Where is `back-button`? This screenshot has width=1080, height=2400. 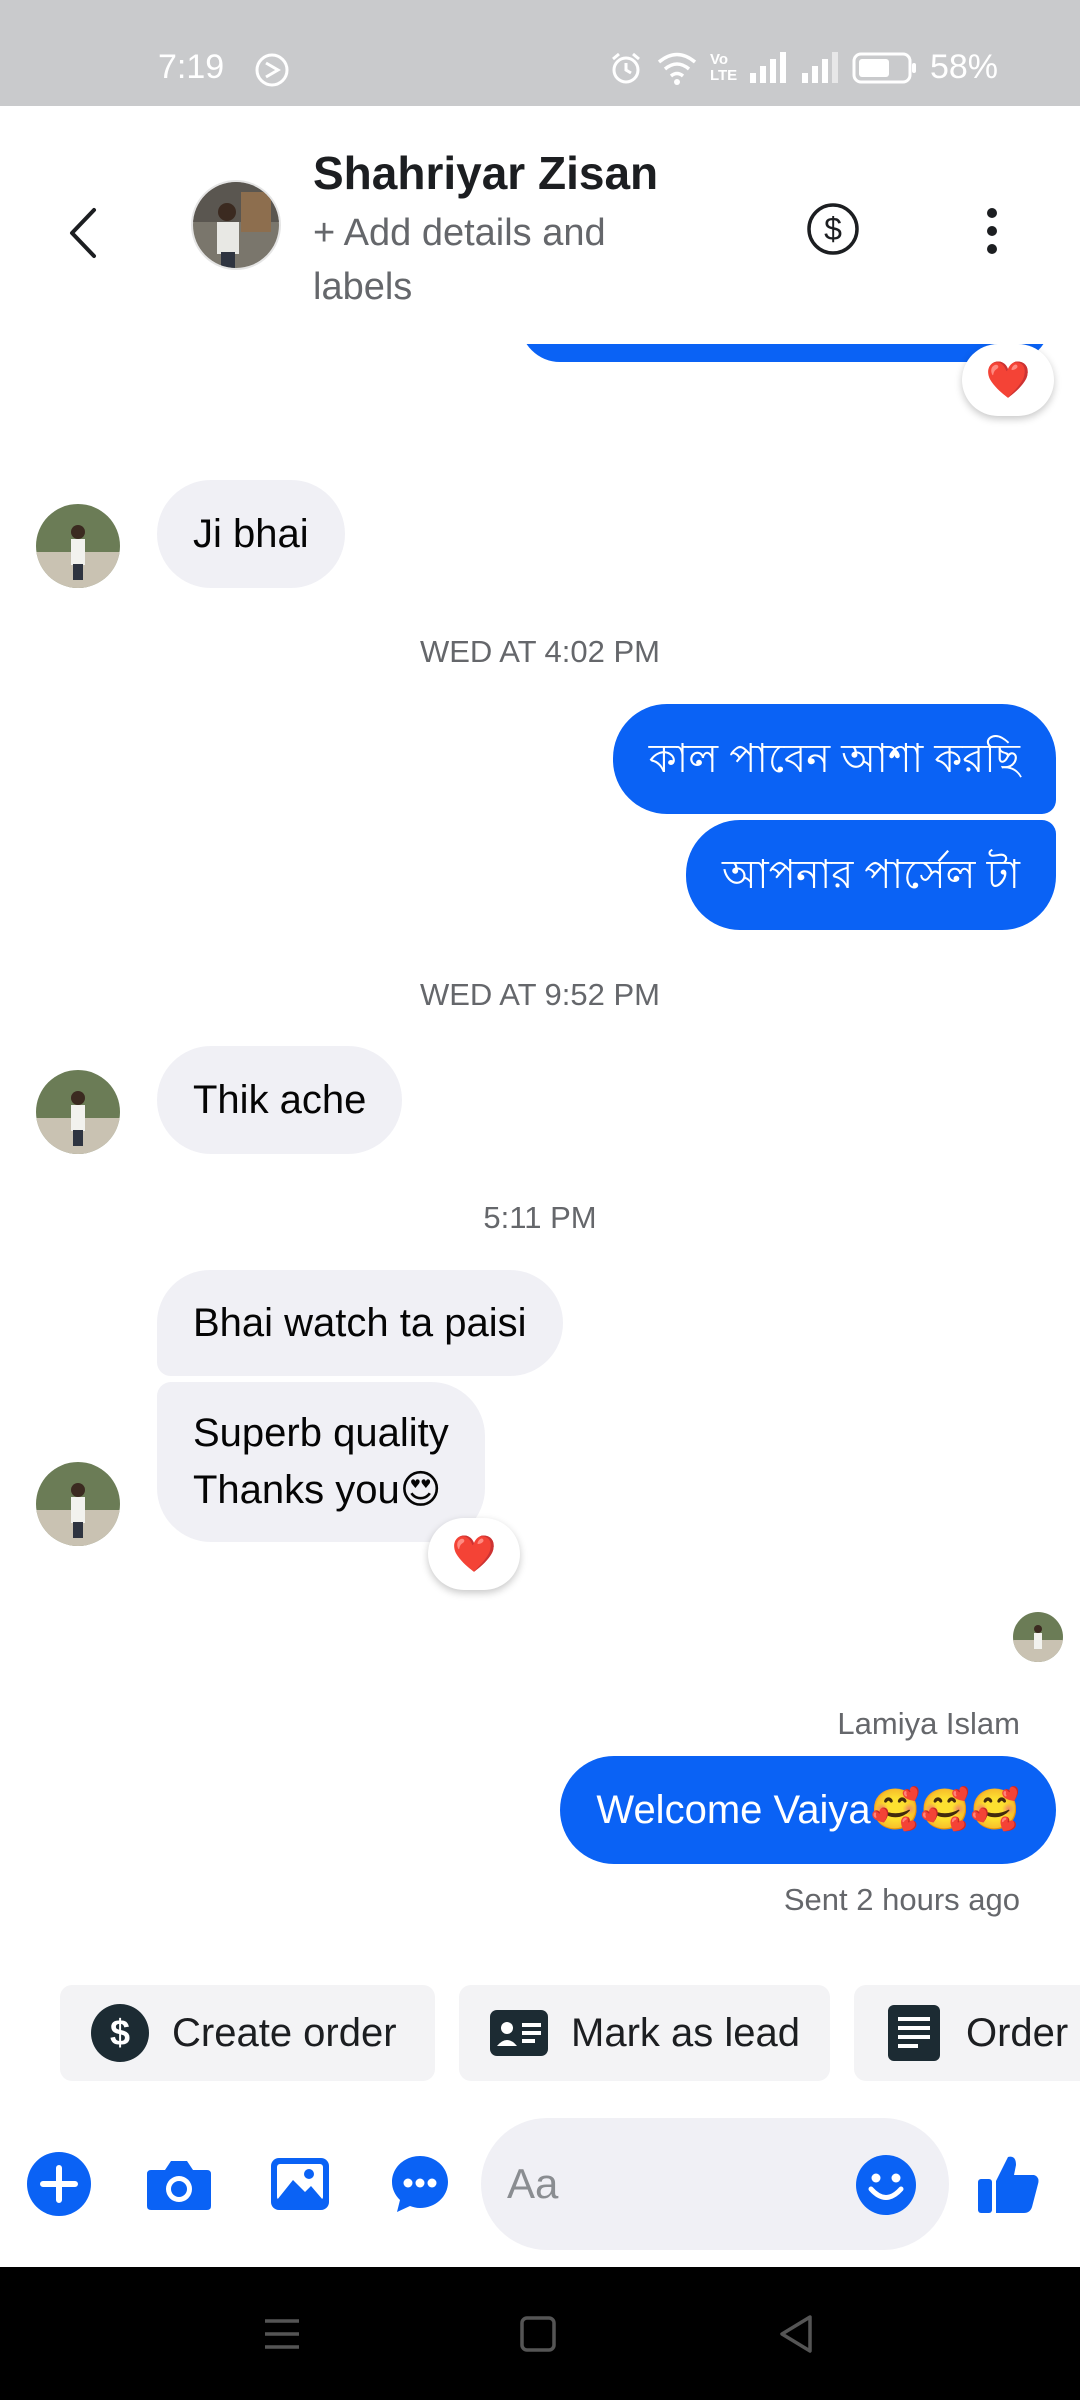
back-button is located at coordinates (85, 233).